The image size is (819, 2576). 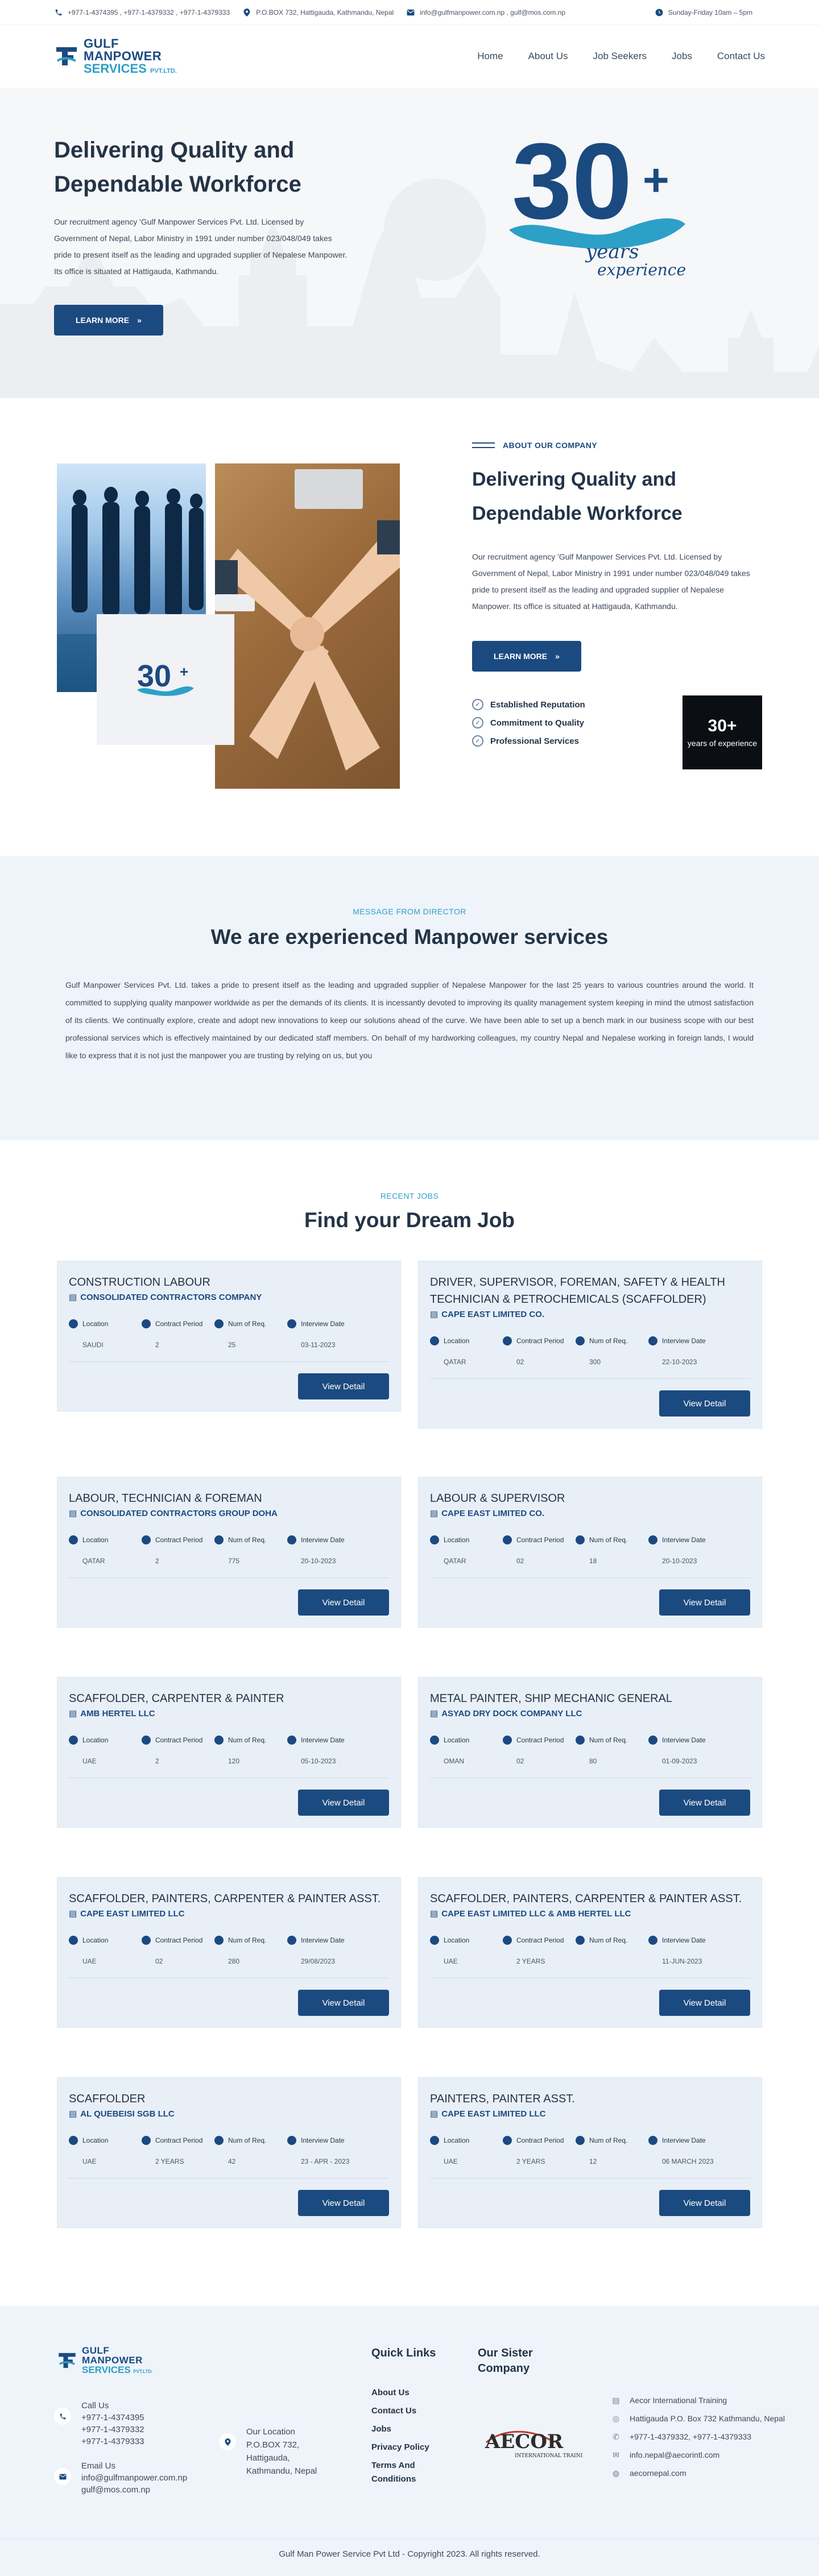 What do you see at coordinates (682, 56) in the screenshot?
I see `nav-jobs: Jobs` at bounding box center [682, 56].